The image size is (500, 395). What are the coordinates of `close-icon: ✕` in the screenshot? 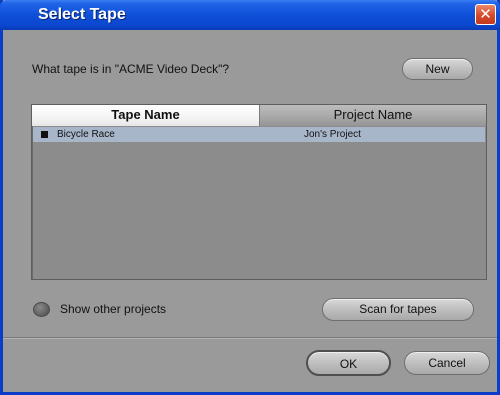 It's located at (485, 14).